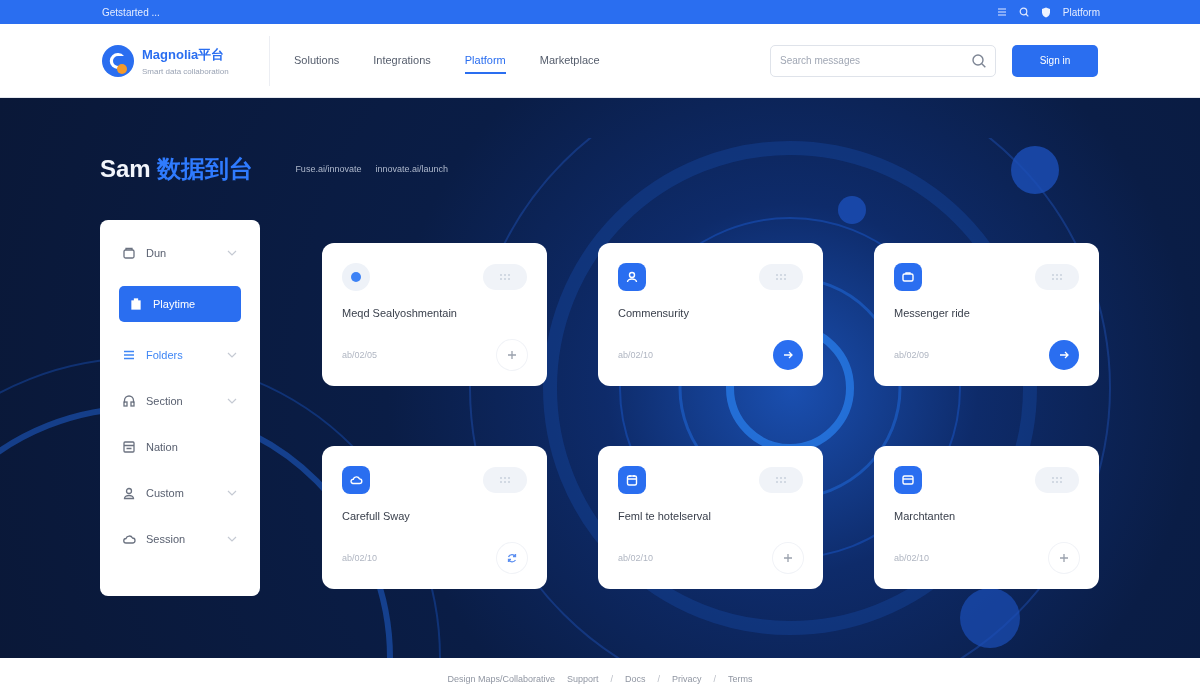 The image size is (1200, 700). Describe the element at coordinates (328, 169) in the screenshot. I see `hero-link: Fuse.ai/innovate` at that location.